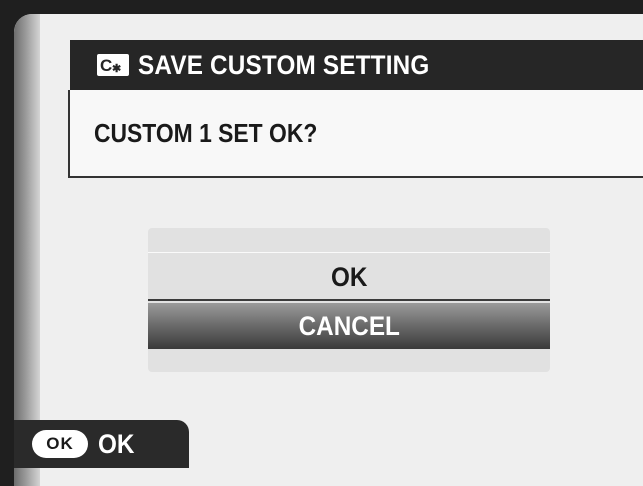 Image resolution: width=643 pixels, height=486 pixels. What do you see at coordinates (206, 132) in the screenshot?
I see `dialog-message: CUSTOM 1 SET OK?` at bounding box center [206, 132].